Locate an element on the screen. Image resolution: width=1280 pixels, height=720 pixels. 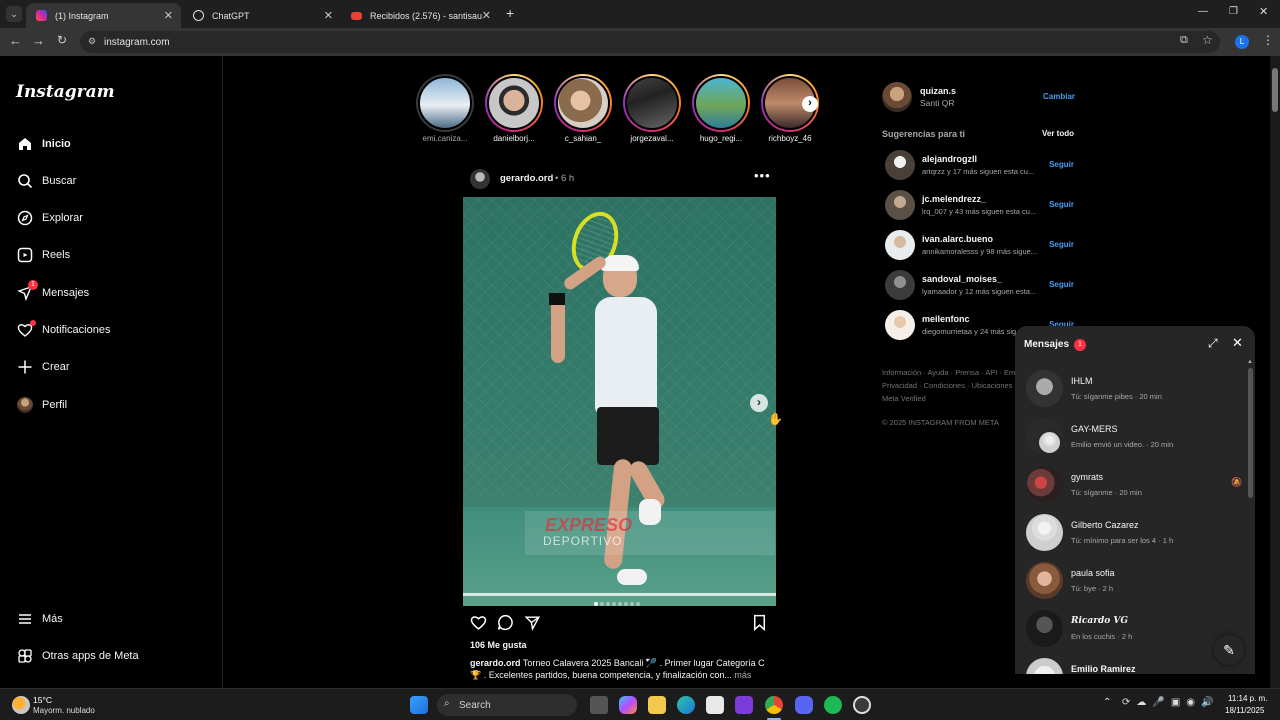
chrome-icon is located at coordinates (774, 705).